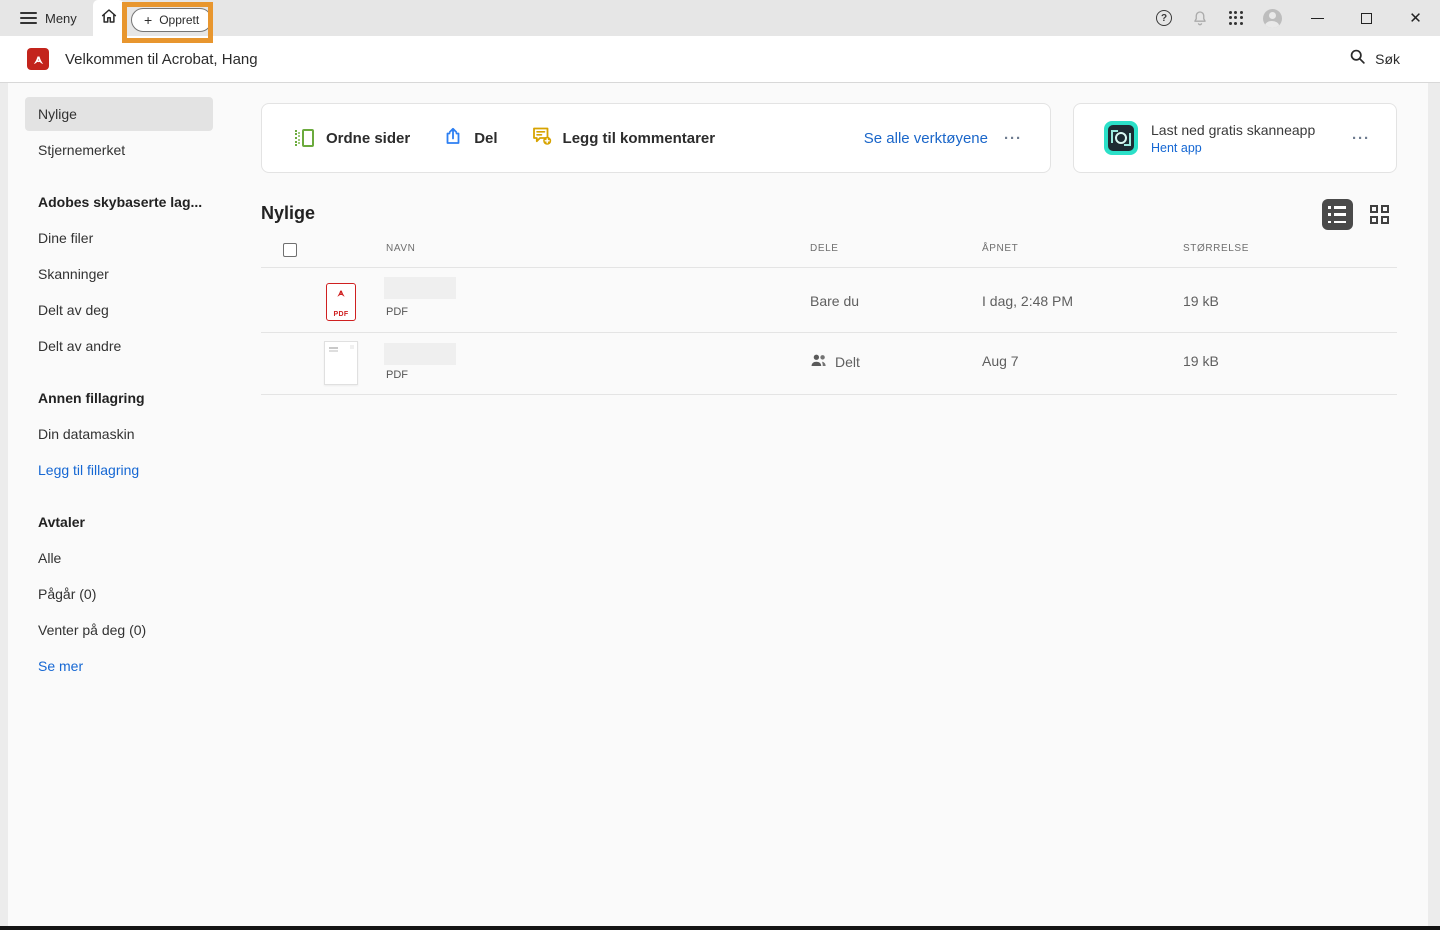  I want to click on maximize-button, so click(1366, 18).